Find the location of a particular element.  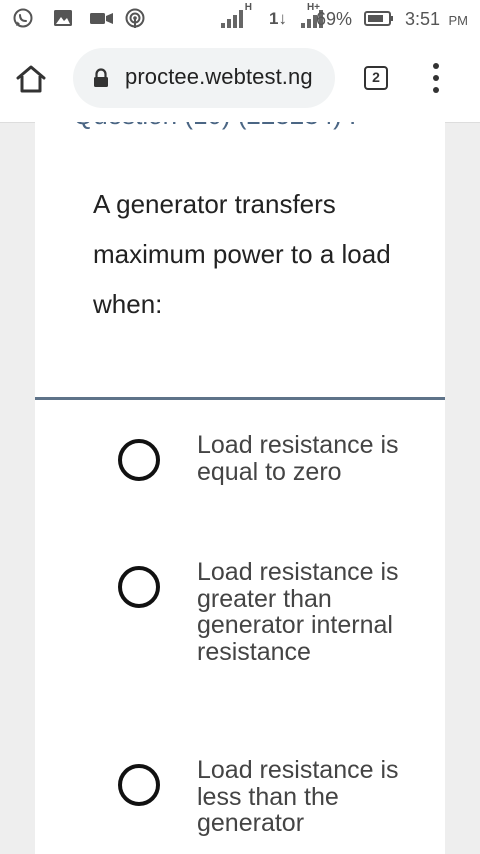

video-camera-icon is located at coordinates (101, 18).